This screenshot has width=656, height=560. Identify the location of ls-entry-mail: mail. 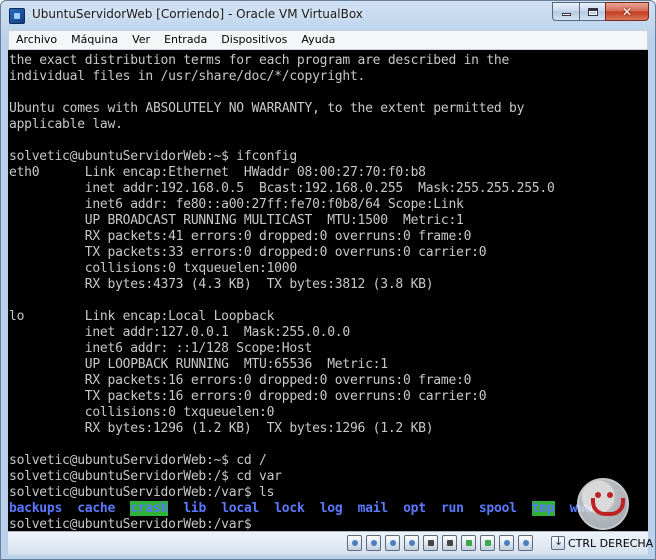
(373, 508).